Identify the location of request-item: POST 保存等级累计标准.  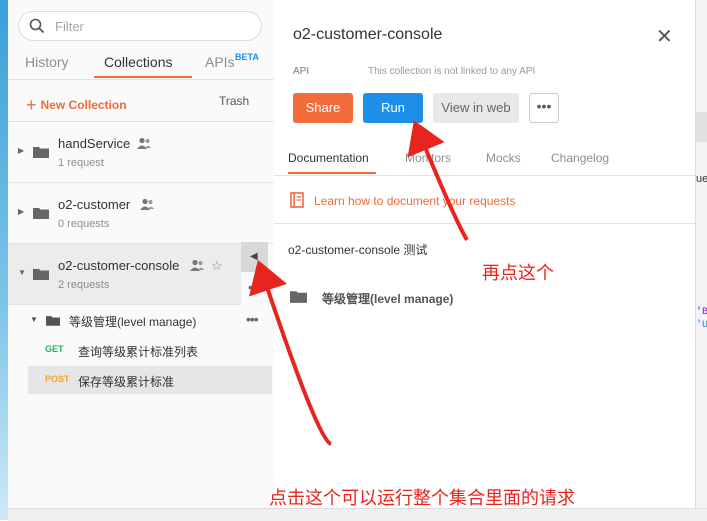
(150, 380).